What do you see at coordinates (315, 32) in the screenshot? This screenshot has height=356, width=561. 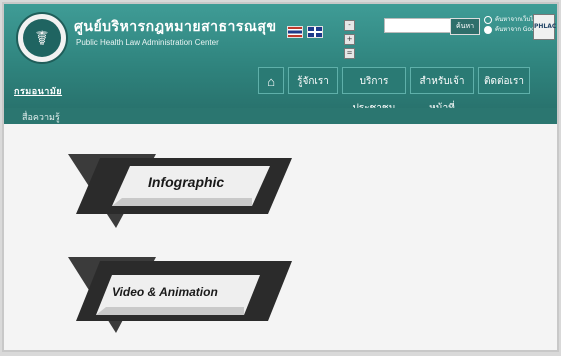 I see `uk-flag-icon` at bounding box center [315, 32].